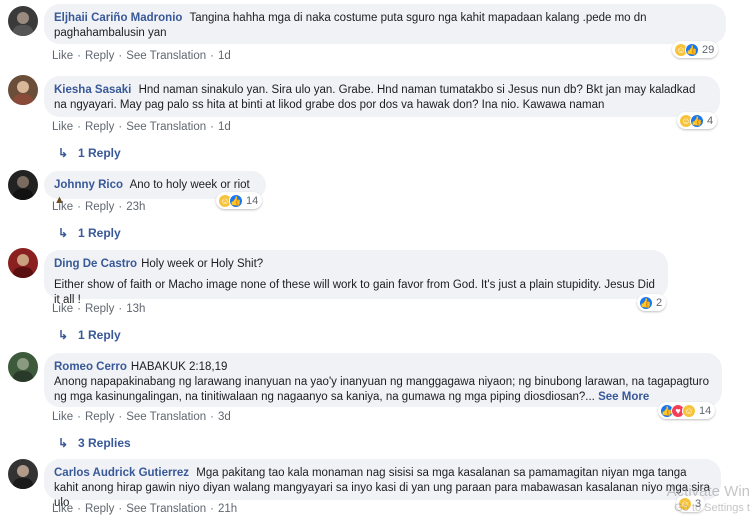  Describe the element at coordinates (708, 491) in the screenshot. I see `activation-watermark-title: Activate Win` at that location.